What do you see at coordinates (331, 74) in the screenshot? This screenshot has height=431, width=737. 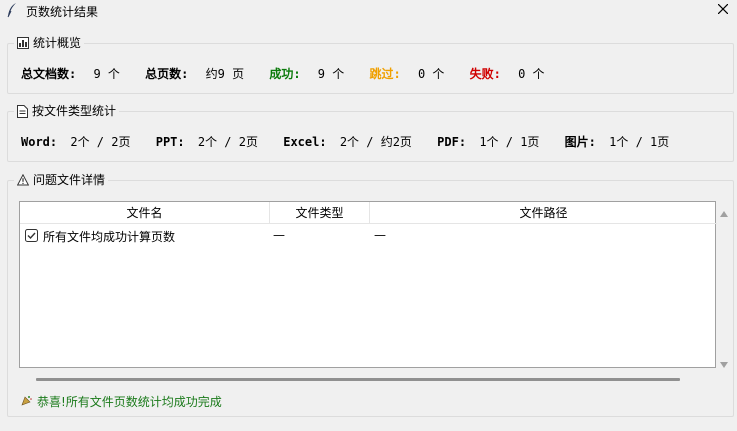 I see `success-value: 9 个` at bounding box center [331, 74].